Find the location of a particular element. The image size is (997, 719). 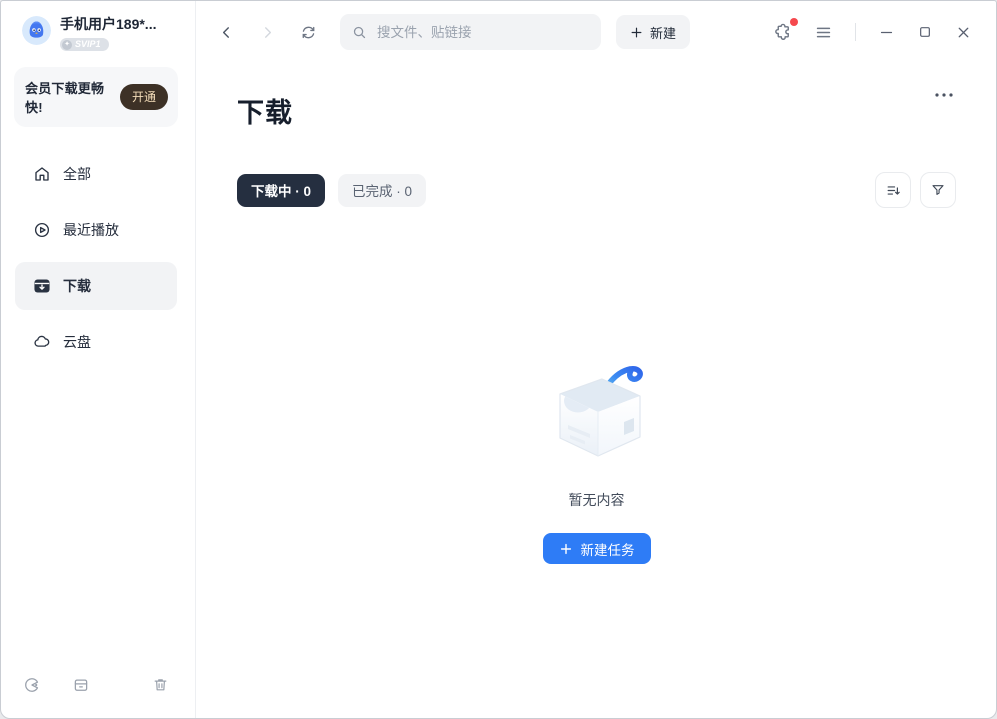

mascot-avatar-icon is located at coordinates (36, 30).